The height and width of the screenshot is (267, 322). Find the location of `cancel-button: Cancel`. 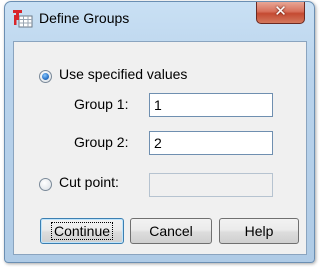

cancel-button: Cancel is located at coordinates (171, 231).